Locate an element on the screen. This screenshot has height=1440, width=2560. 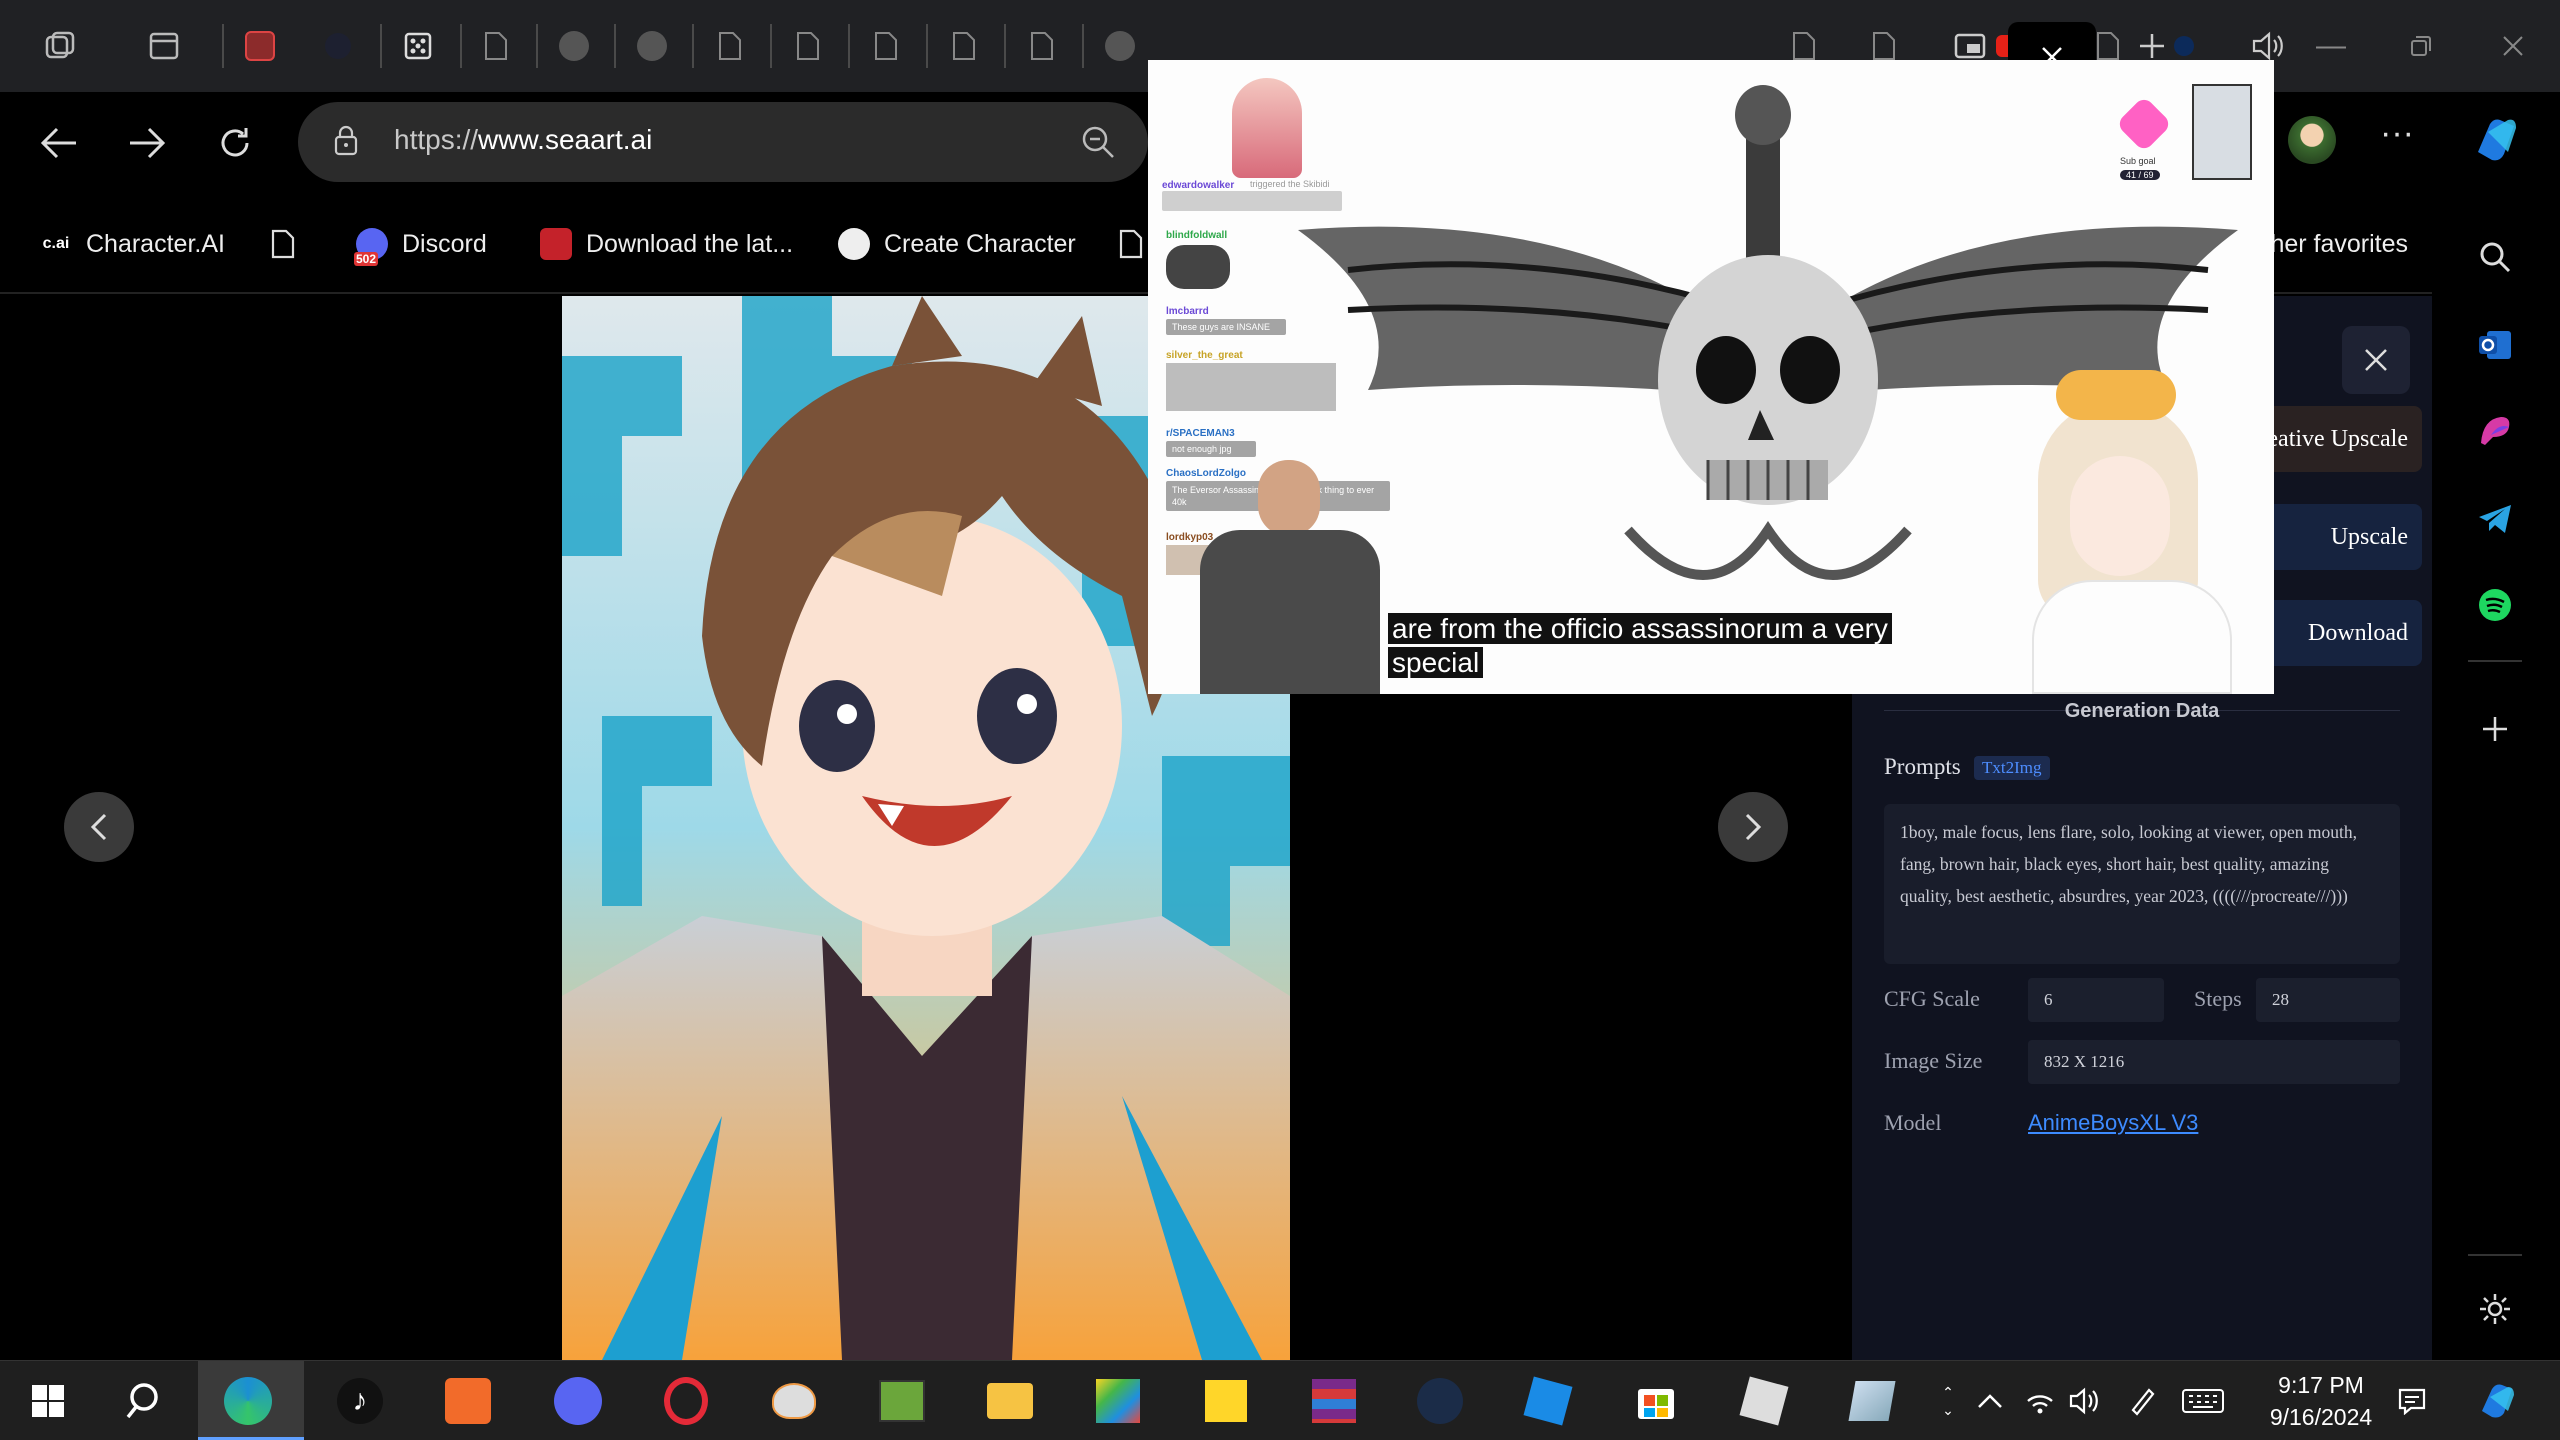
maximize-button is located at coordinates (2421, 46).